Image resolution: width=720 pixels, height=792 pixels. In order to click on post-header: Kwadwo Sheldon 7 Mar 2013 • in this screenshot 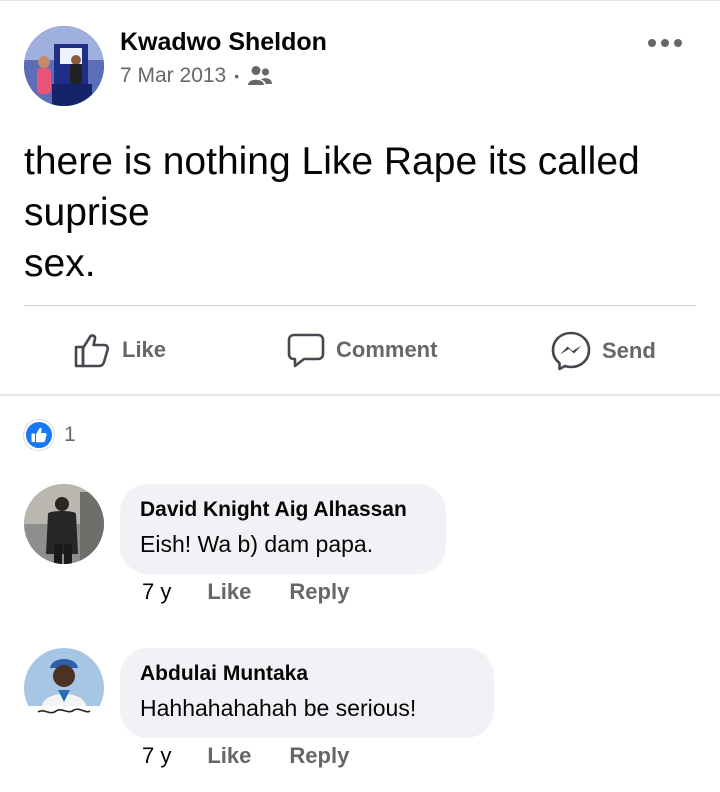, I will do `click(360, 66)`.